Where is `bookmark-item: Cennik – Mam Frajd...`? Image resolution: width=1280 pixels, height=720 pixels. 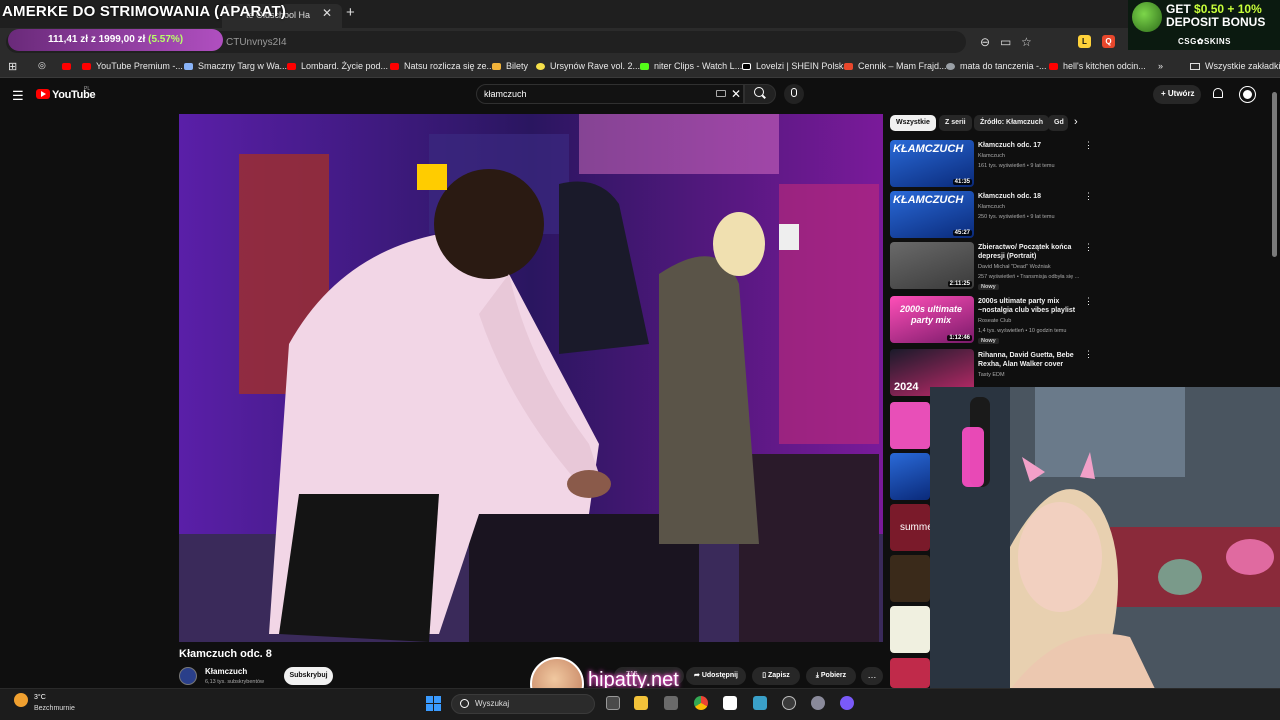
bookmark-item: Cennik – Mam Frajd... is located at coordinates (895, 66).